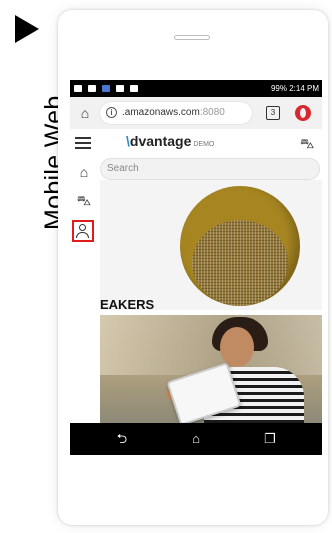  I want to click on app-logo: \dvantage DEMO, so click(170, 141).